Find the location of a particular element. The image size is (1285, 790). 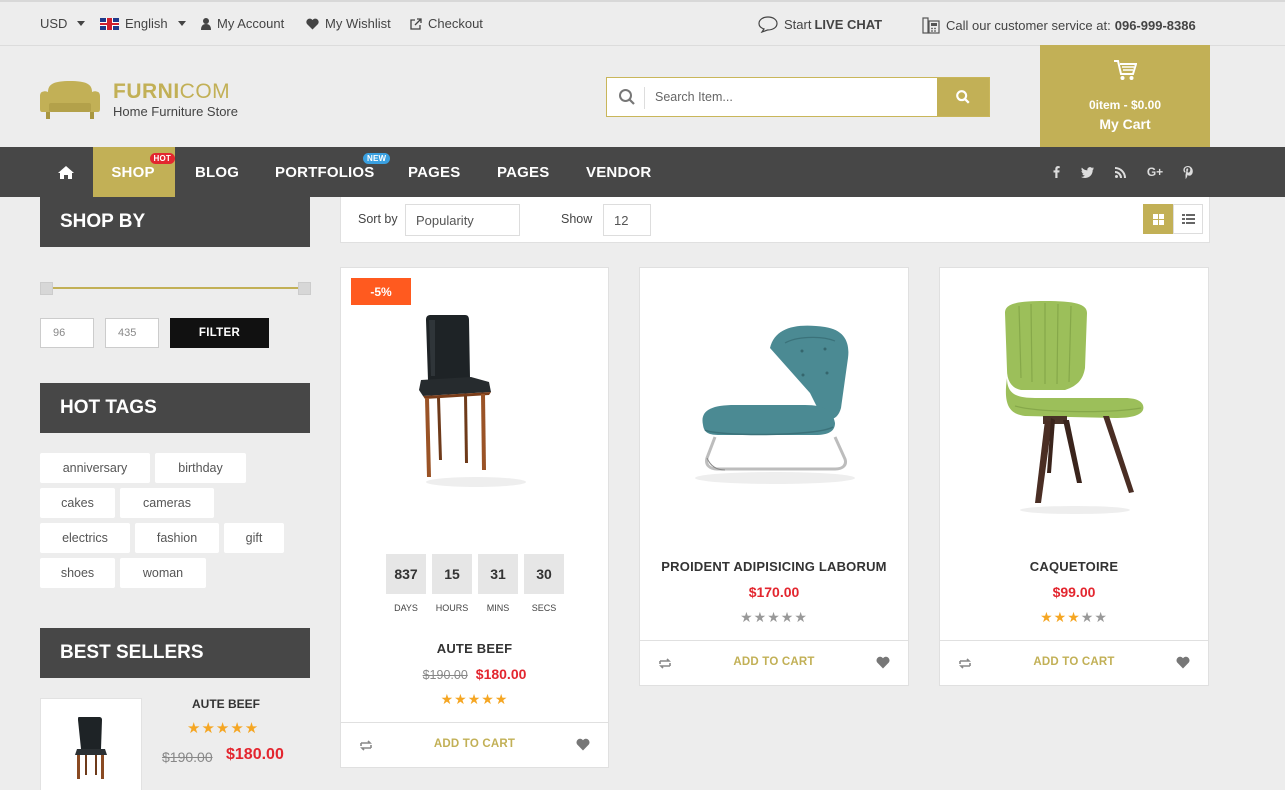

grid-icon is located at coordinates (1158, 219).